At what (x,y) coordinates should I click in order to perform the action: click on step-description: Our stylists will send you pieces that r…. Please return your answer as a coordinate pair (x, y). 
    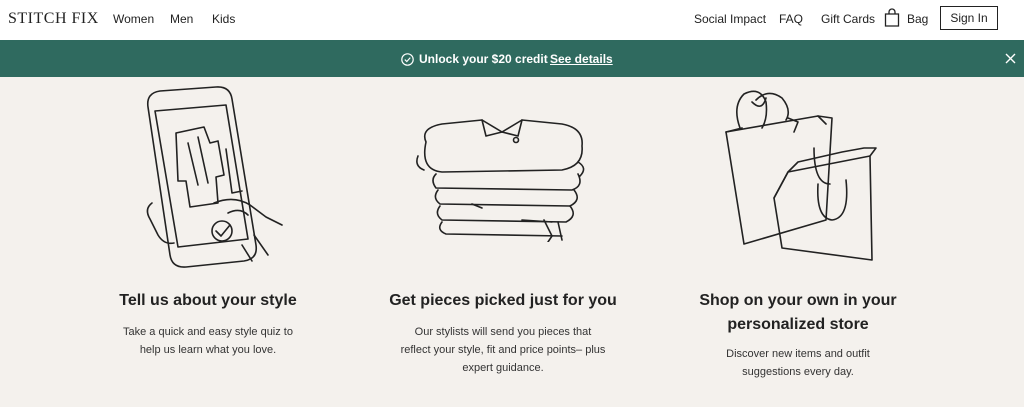
    Looking at the image, I should click on (503, 350).